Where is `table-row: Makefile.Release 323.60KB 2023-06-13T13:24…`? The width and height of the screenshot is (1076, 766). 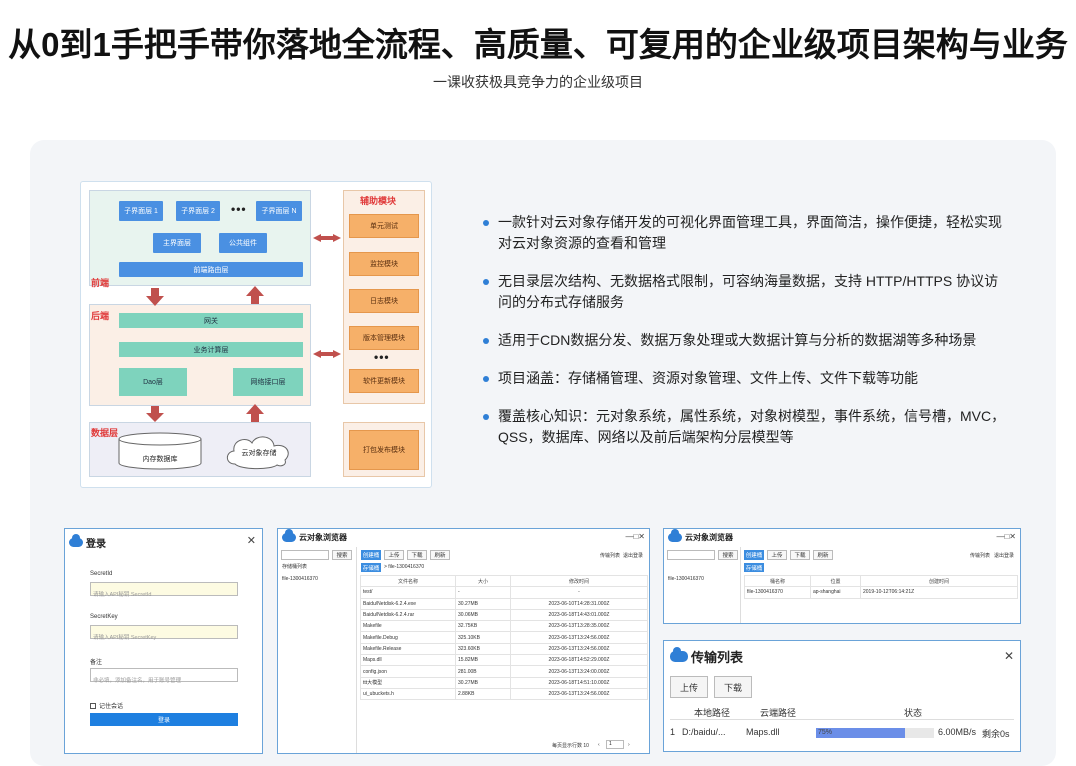
table-row: Makefile.Release 323.60KB 2023-06-13T13:24… is located at coordinates (504, 649).